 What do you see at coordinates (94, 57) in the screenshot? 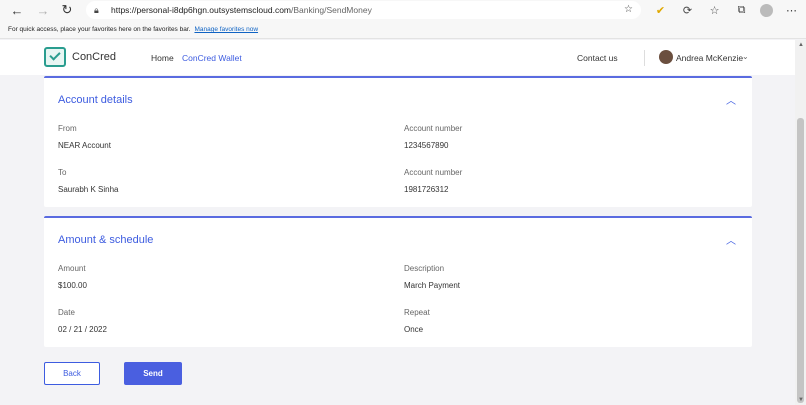
I see `brand-name: ConCred` at bounding box center [94, 57].